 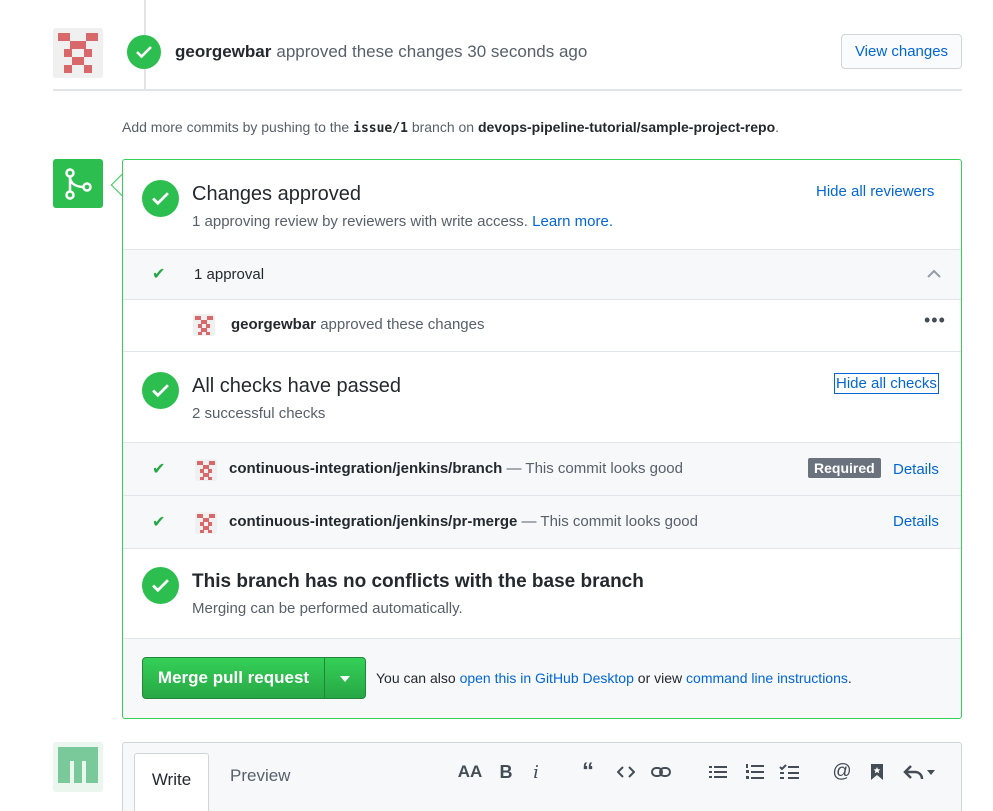 What do you see at coordinates (849, 678) in the screenshot?
I see `also-suffix: .` at bounding box center [849, 678].